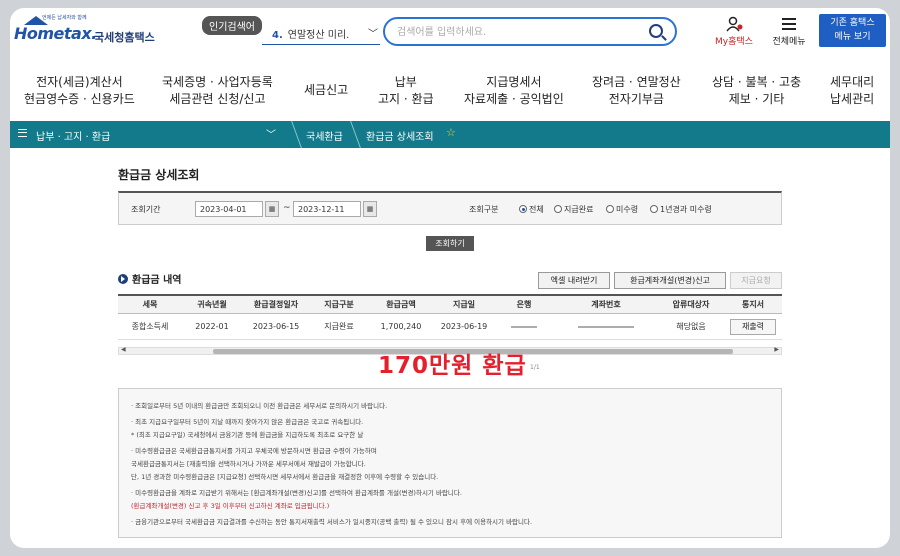  I want to click on radio-label: 1년경과 미수령, so click(686, 209).